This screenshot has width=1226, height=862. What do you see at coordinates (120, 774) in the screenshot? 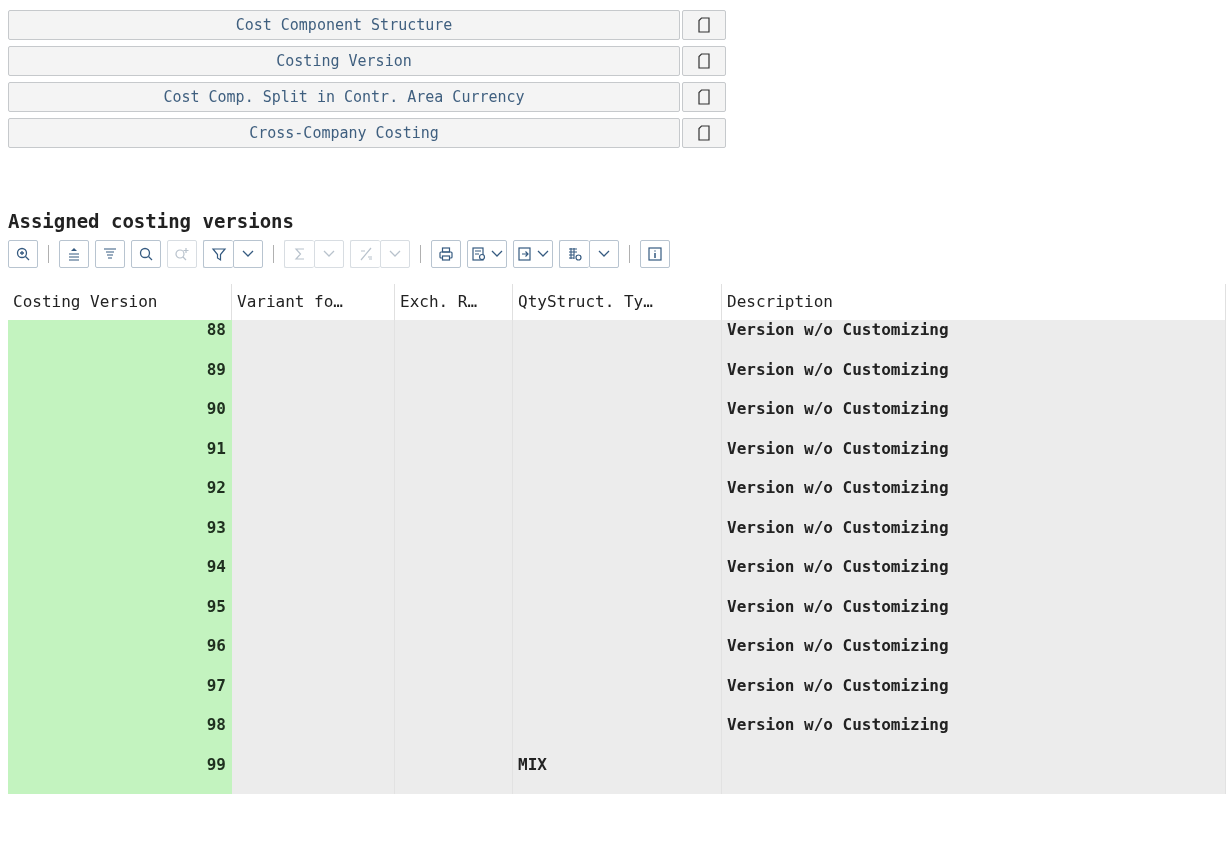
I see `table-cell: 99` at bounding box center [120, 774].